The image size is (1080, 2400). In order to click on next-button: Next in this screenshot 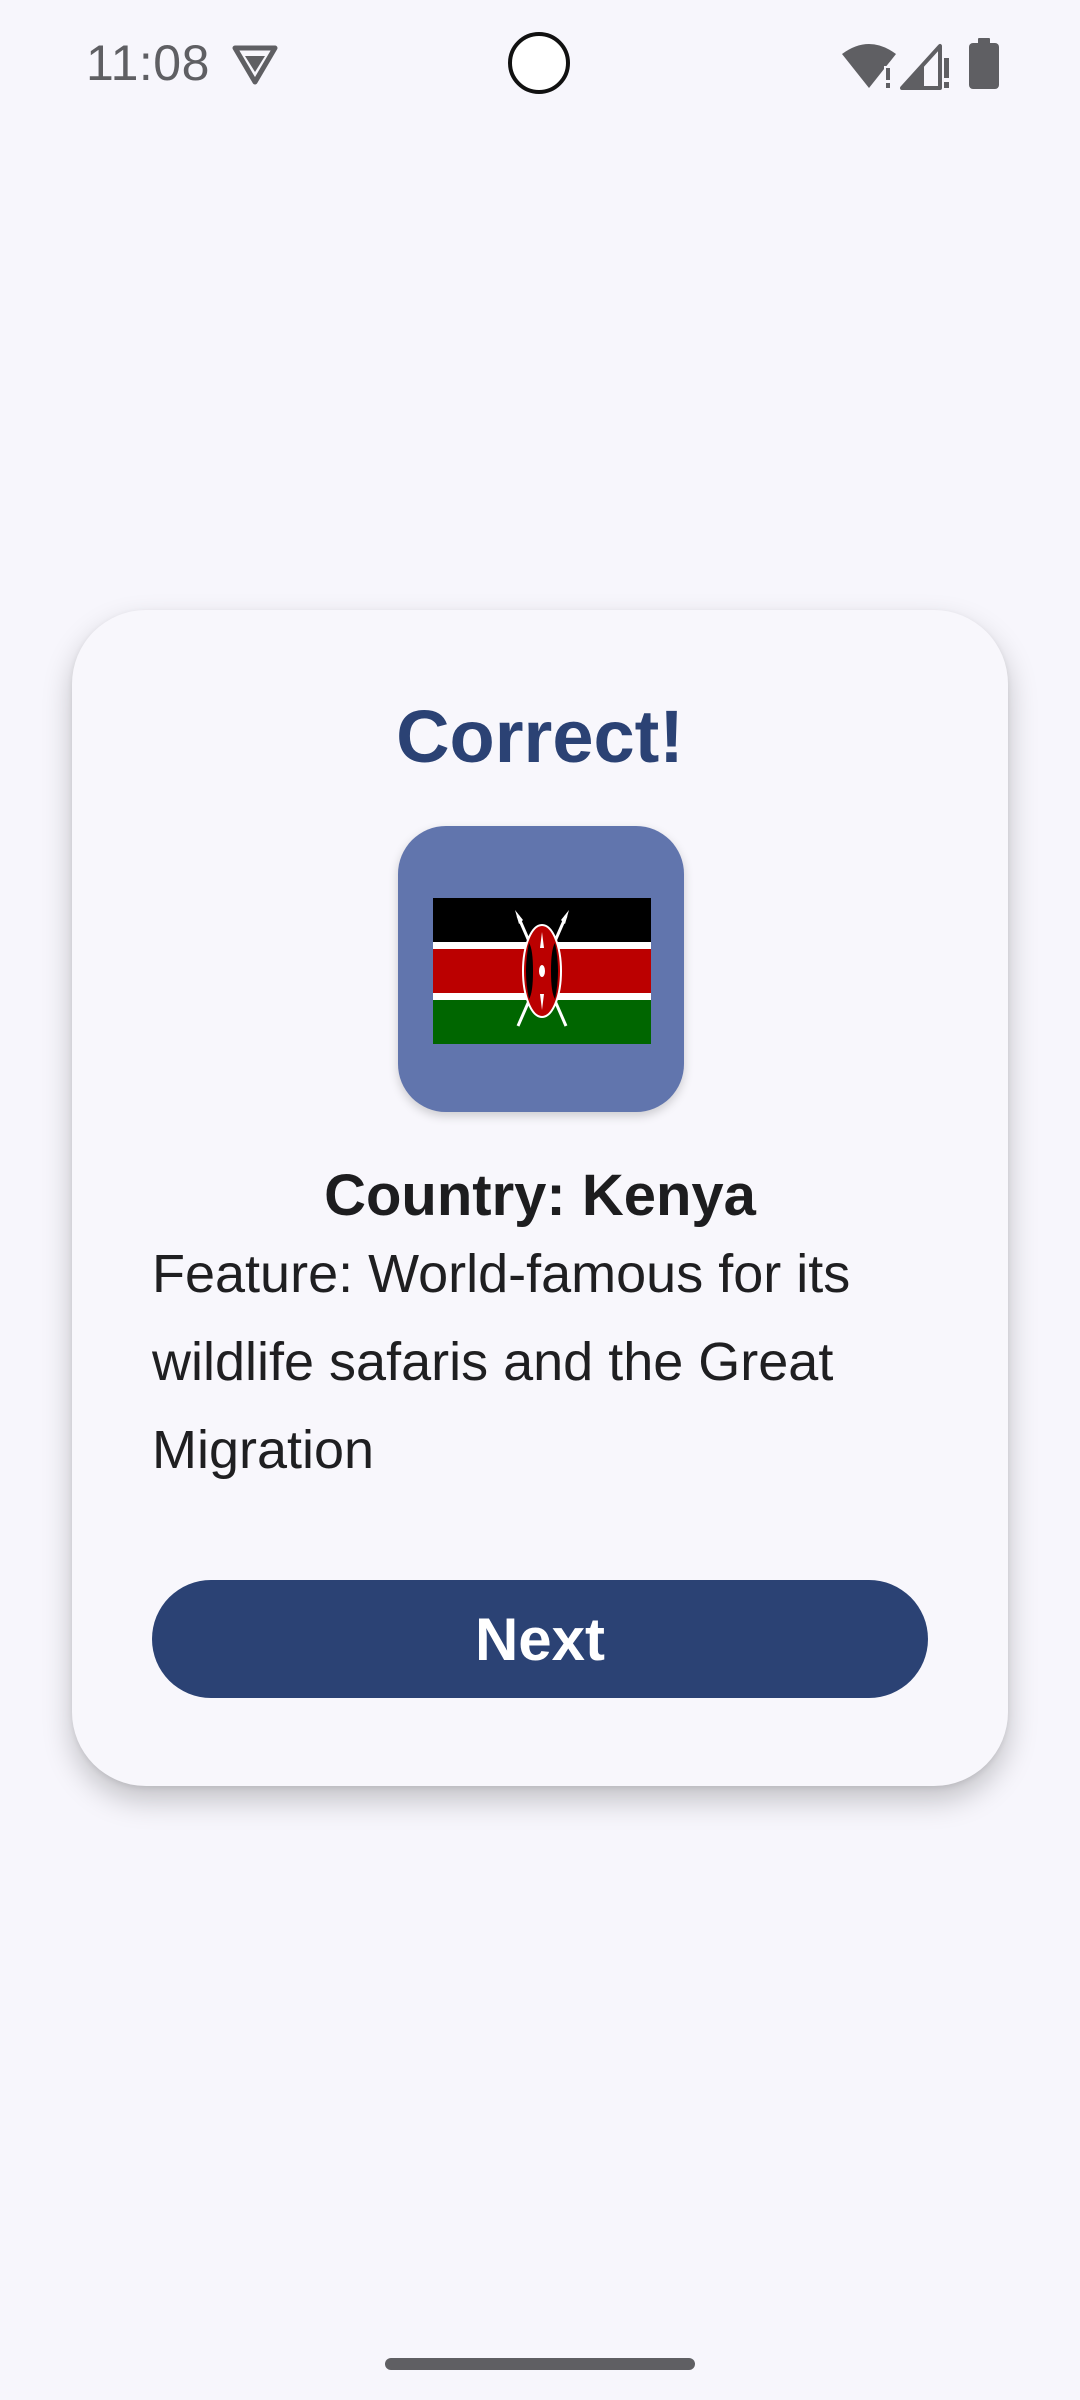, I will do `click(540, 1639)`.